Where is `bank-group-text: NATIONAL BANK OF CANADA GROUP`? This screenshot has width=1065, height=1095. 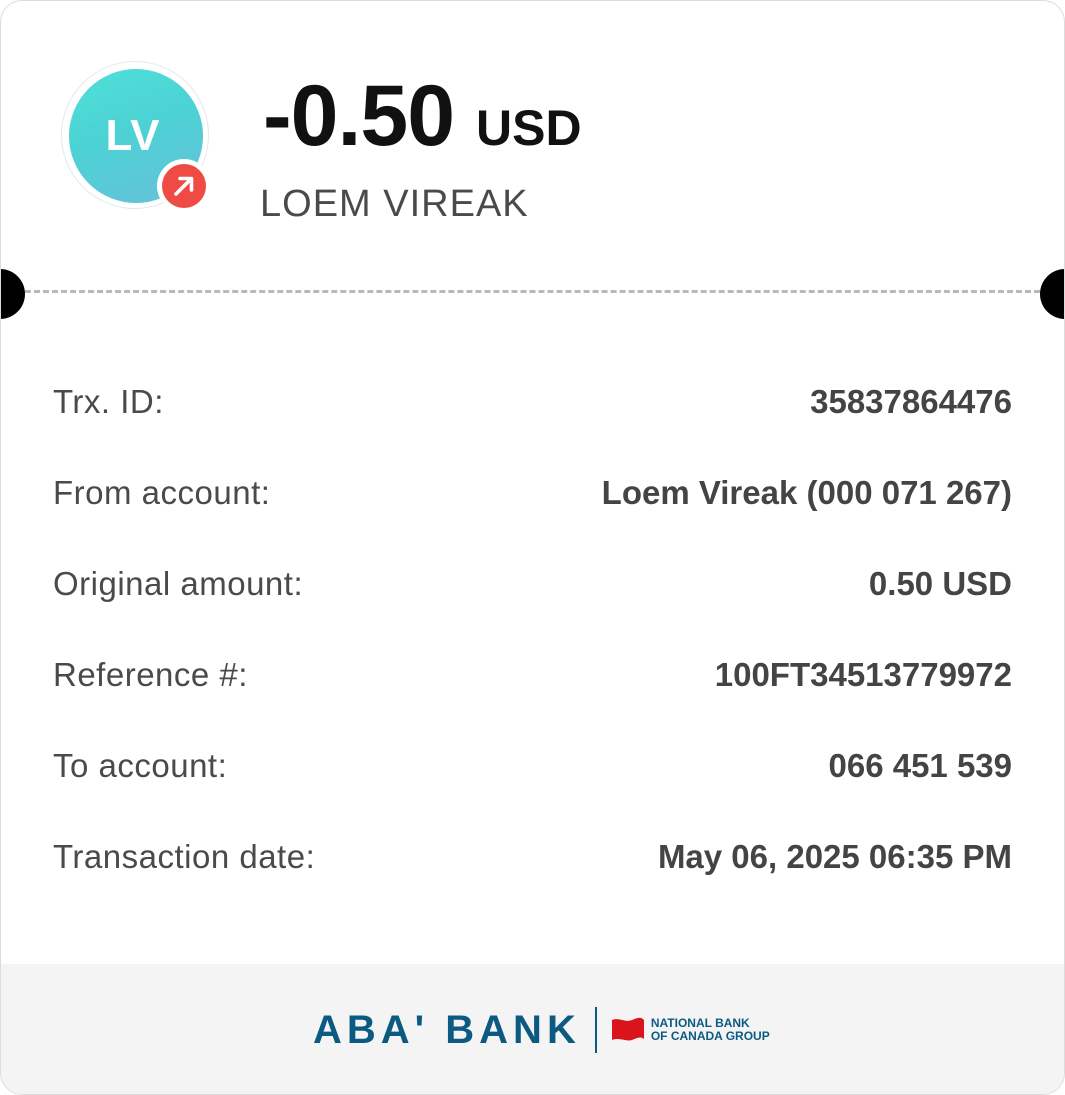 bank-group-text: NATIONAL BANK OF CANADA GROUP is located at coordinates (710, 1030).